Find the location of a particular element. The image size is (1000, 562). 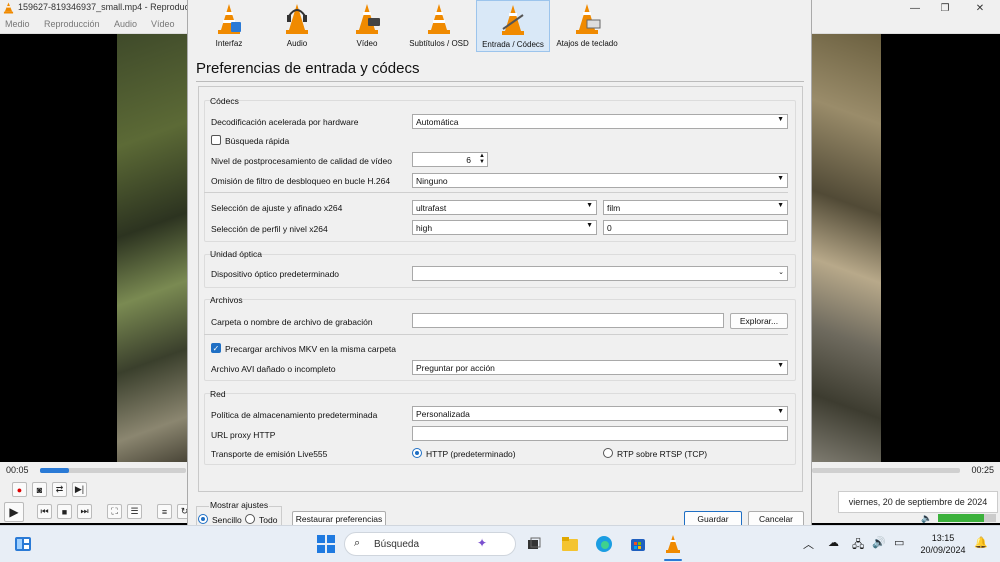

avi-damaged-value: Preguntar por acción is located at coordinates (455, 368).